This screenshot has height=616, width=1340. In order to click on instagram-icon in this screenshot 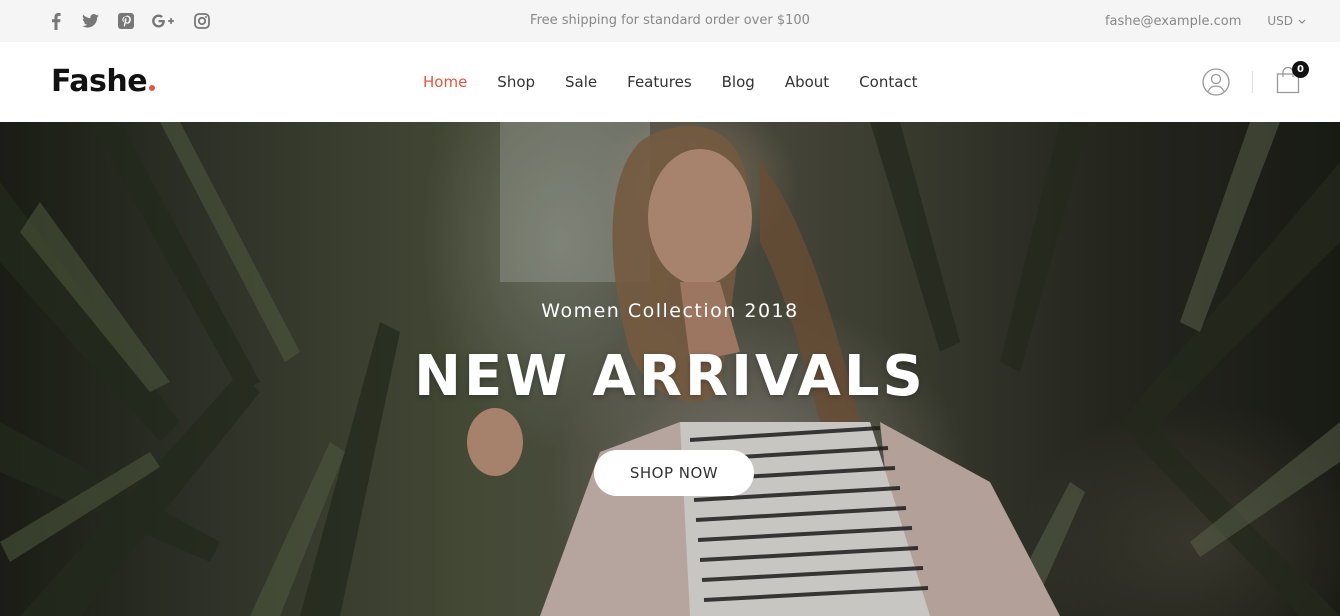, I will do `click(202, 21)`.